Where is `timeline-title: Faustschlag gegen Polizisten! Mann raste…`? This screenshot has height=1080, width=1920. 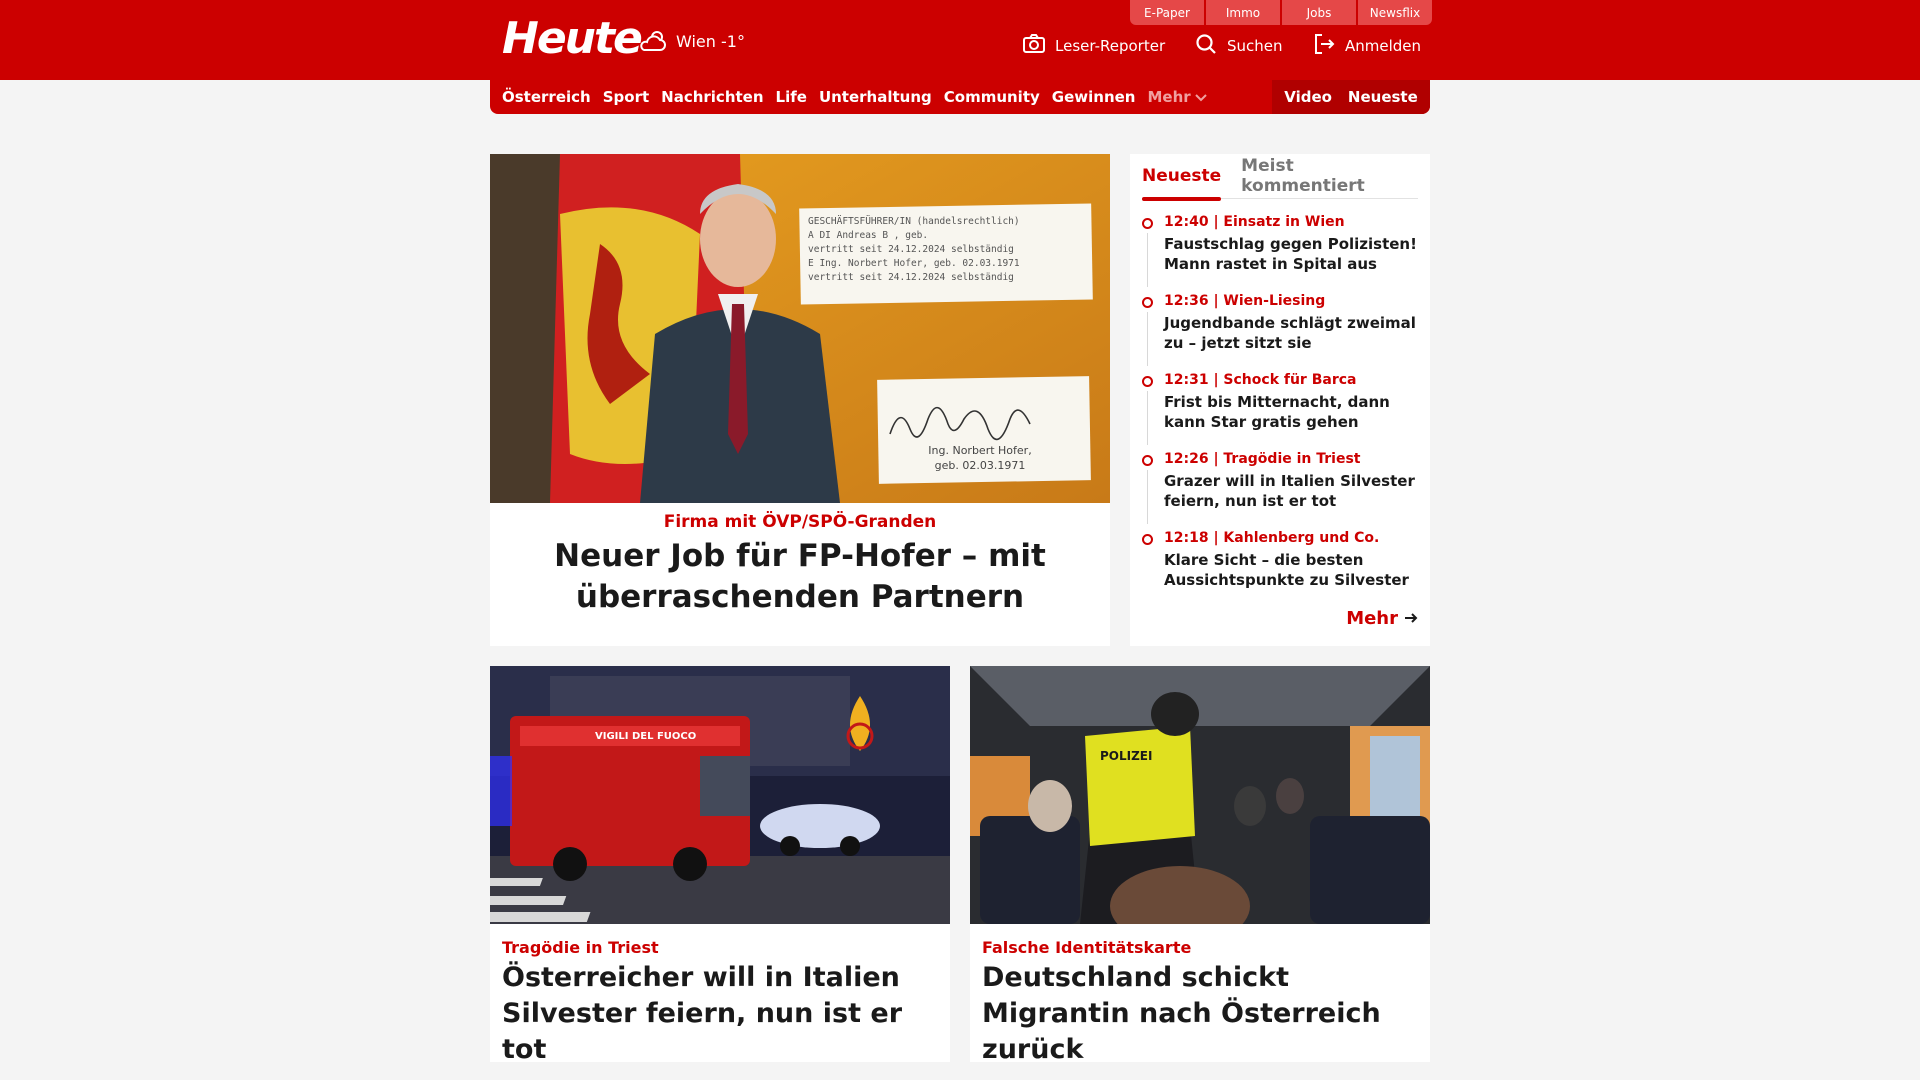
timeline-title: Faustschlag gegen Polizisten! Mann raste… is located at coordinates (1291, 254).